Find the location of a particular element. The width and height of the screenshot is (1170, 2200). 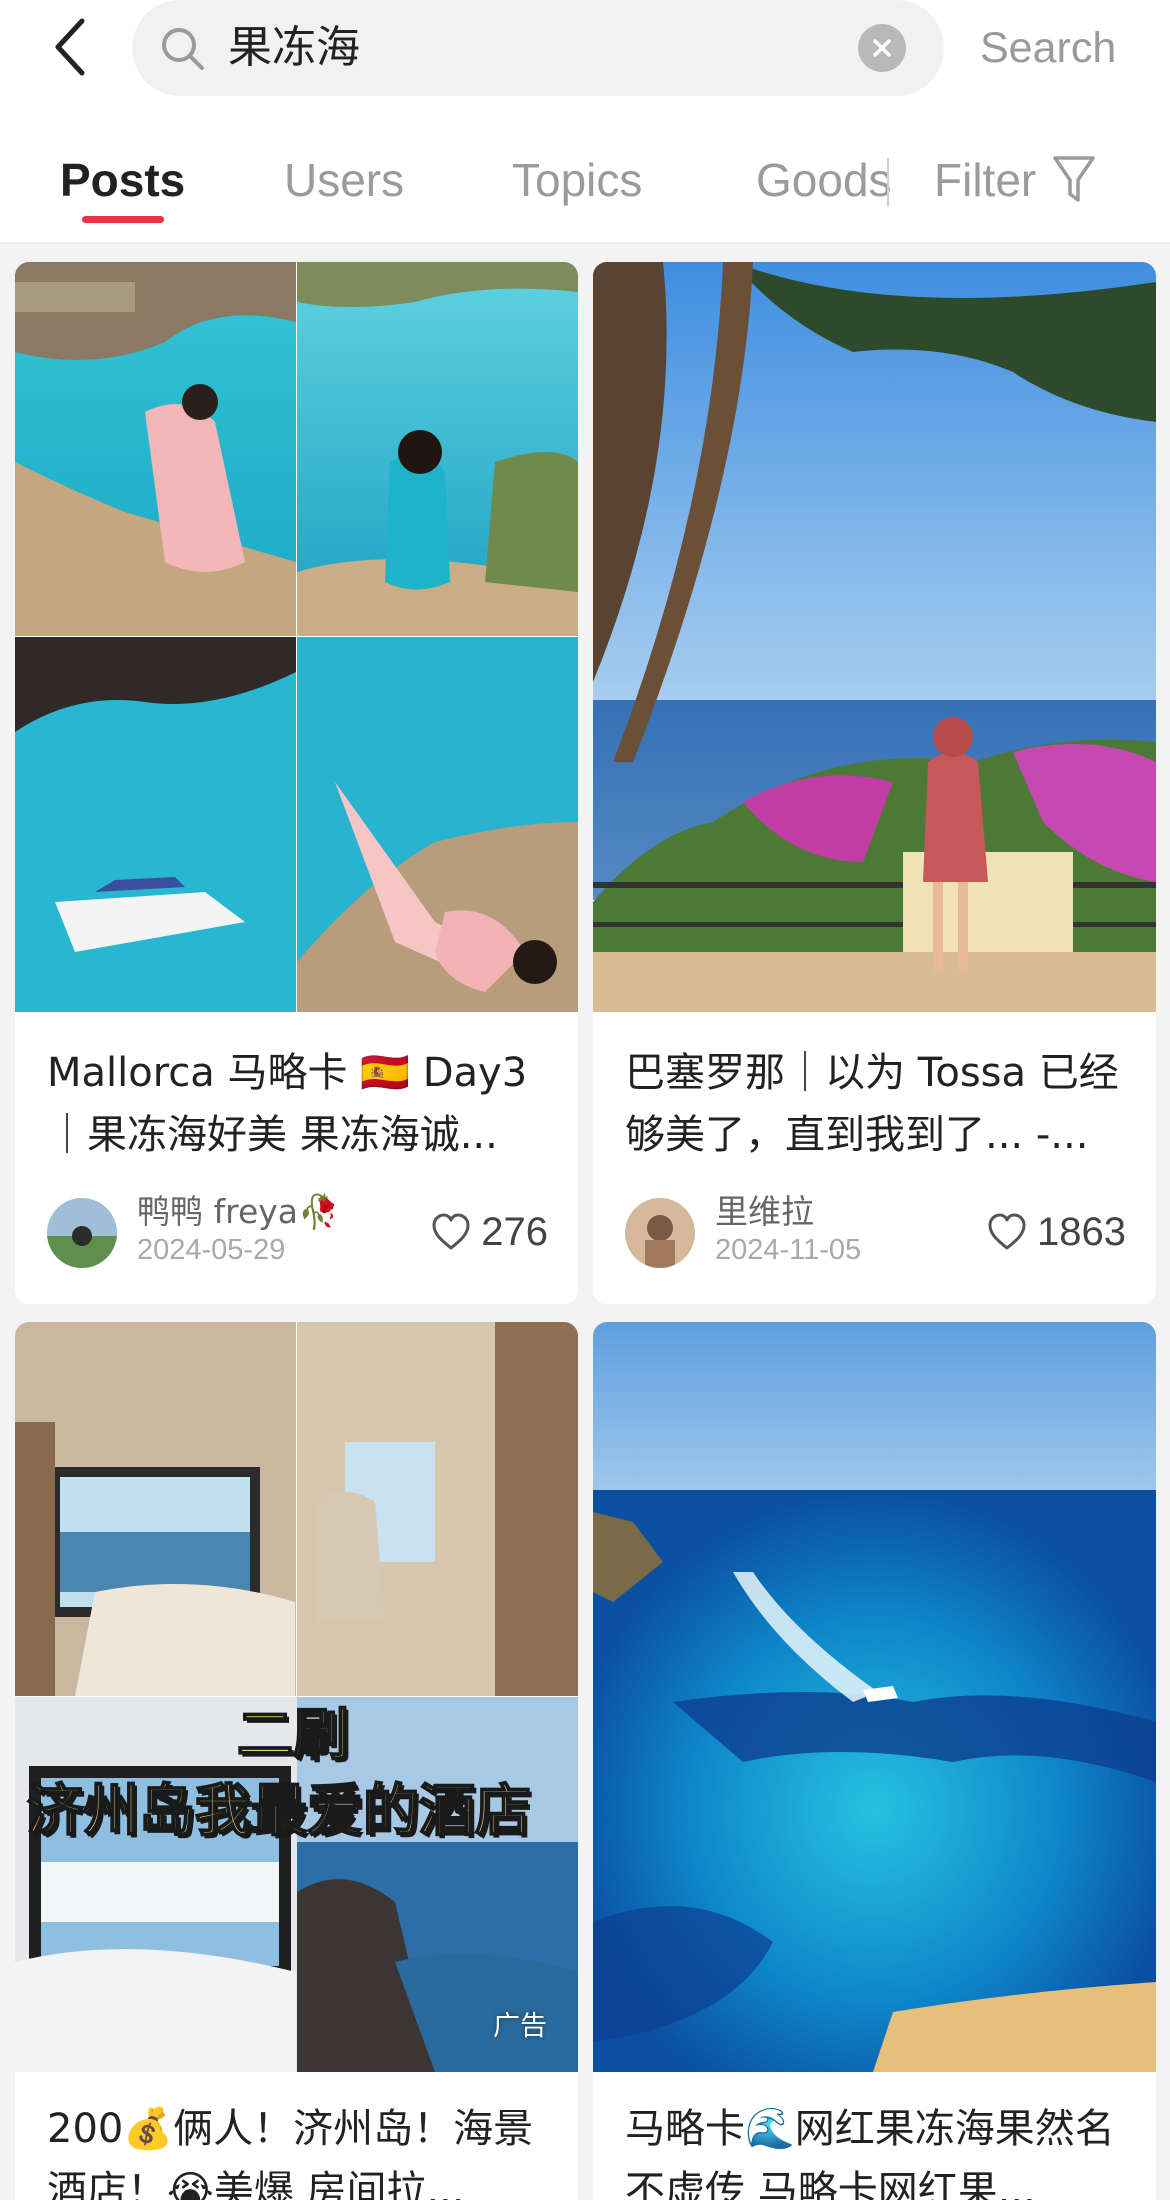

filter-button: Filter is located at coordinates (1015, 180).